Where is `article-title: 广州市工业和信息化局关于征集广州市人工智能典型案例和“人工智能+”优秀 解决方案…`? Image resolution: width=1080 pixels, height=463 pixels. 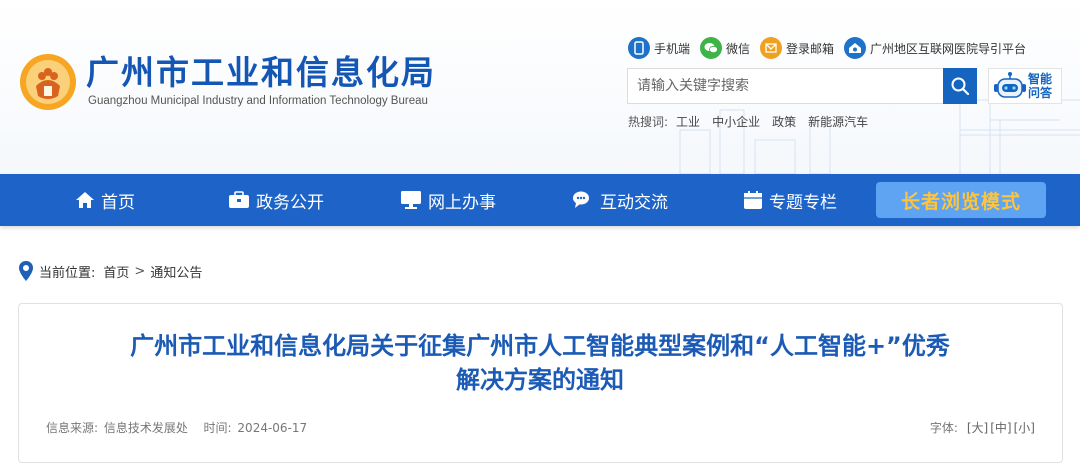 article-title: 广州市工业和信息化局关于征集广州市人工智能典型案例和“人工智能+”优秀 解决方案… is located at coordinates (540, 363).